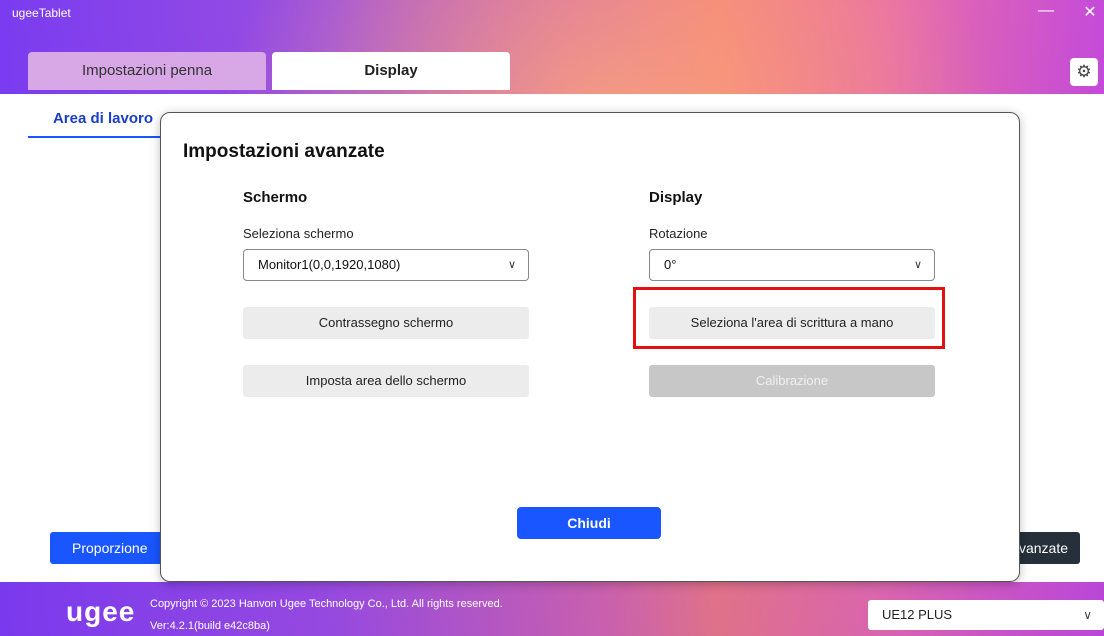  Describe the element at coordinates (792, 265) in the screenshot. I see `rotation-select: 0° ∨` at that location.